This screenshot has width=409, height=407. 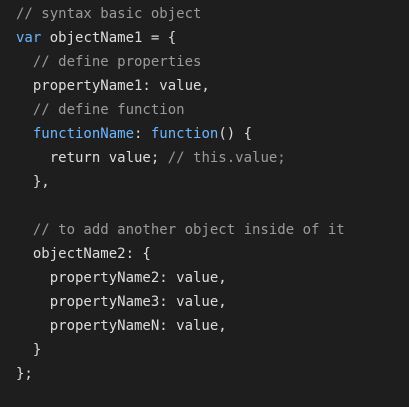 What do you see at coordinates (235, 134) in the screenshot?
I see `code-token-plain: () {` at bounding box center [235, 134].